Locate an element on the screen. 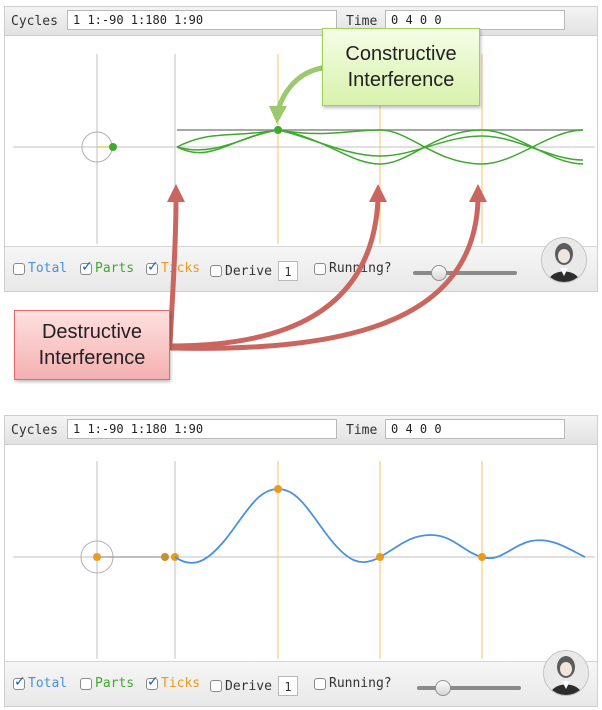 This screenshot has width=602, height=710. destructive-callout: Destructive Interference is located at coordinates (92, 345).